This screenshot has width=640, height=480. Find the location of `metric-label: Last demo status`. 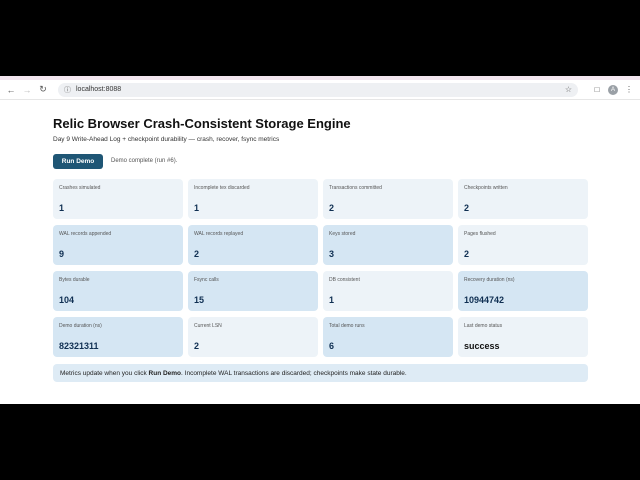

metric-label: Last demo status is located at coordinates (483, 326).